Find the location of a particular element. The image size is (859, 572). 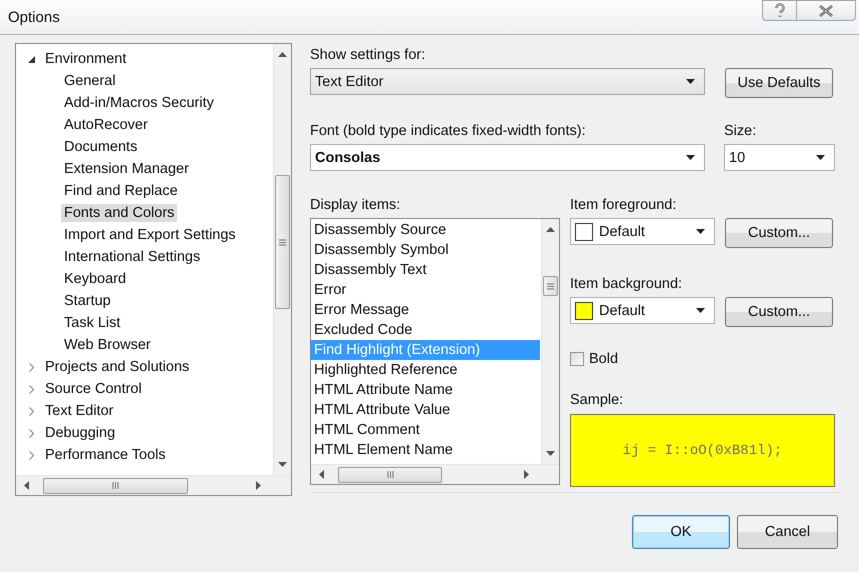

dialog-button: OK is located at coordinates (681, 532).